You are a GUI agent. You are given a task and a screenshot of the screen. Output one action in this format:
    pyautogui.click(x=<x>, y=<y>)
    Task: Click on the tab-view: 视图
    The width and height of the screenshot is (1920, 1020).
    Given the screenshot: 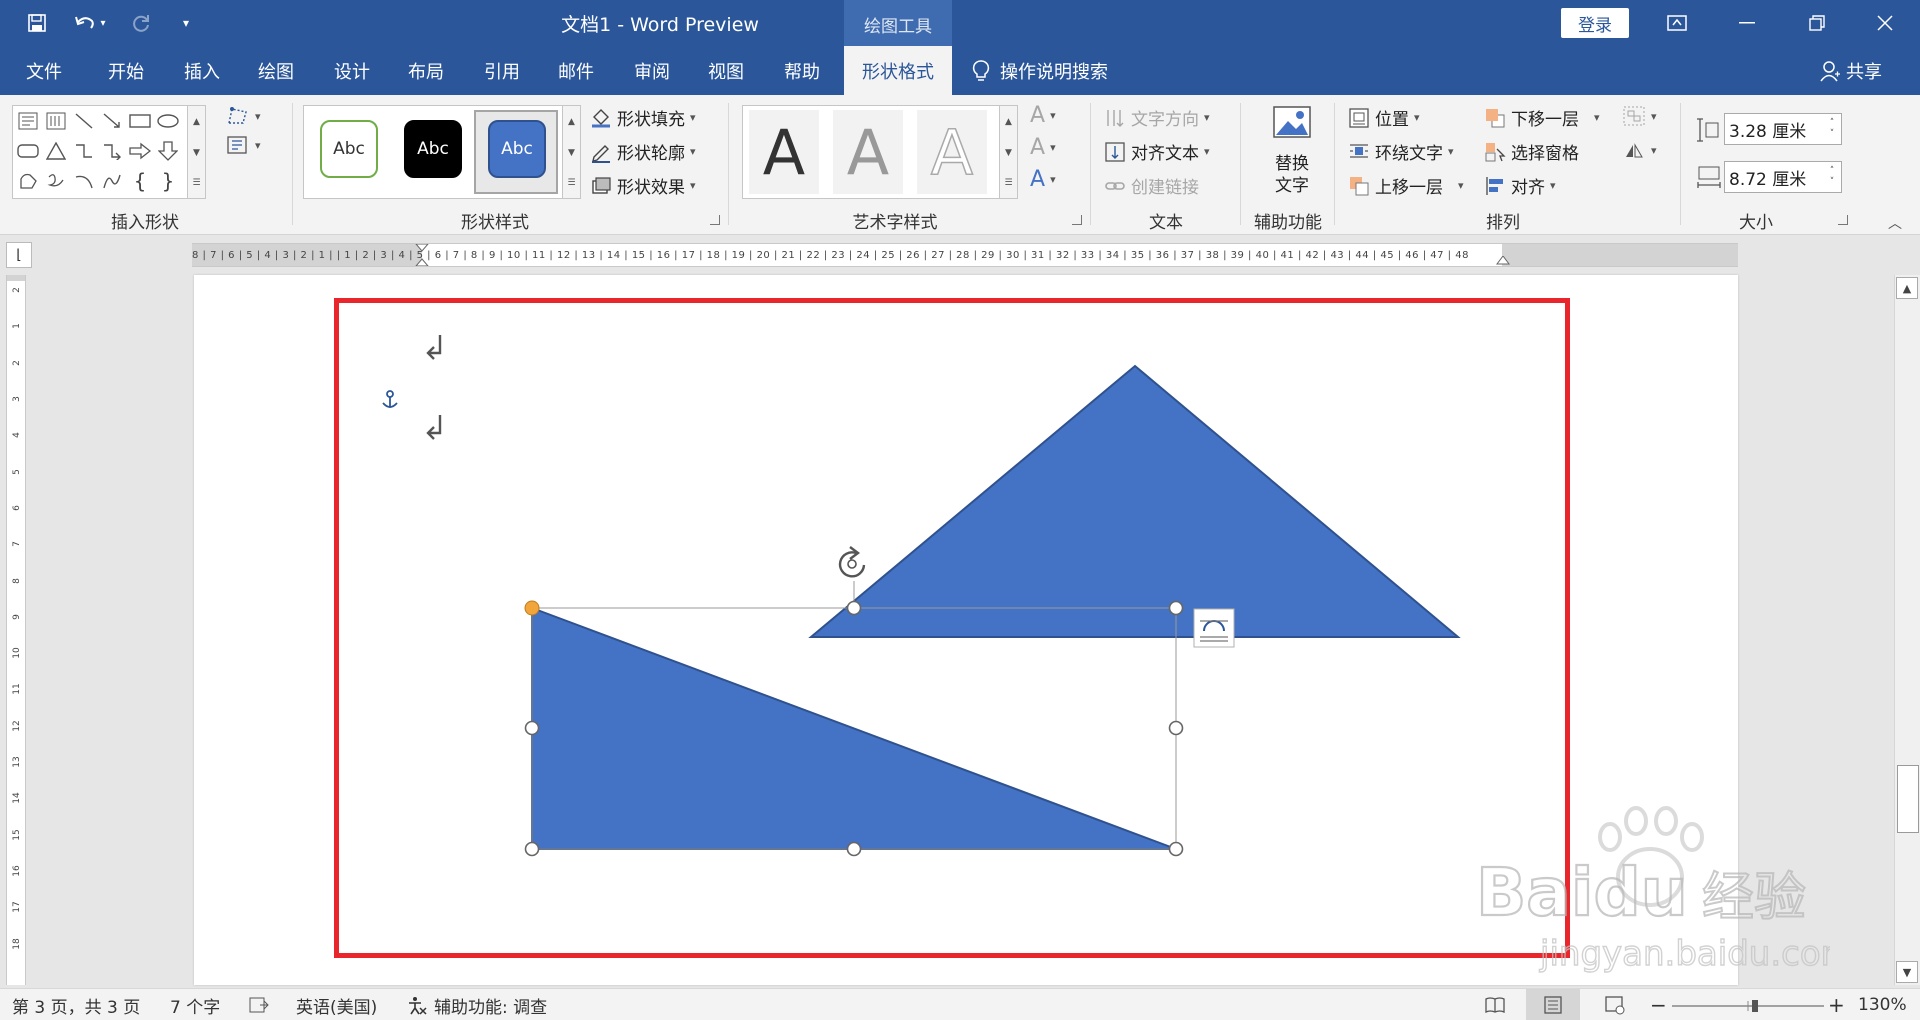 What is the action you would take?
    pyautogui.click(x=726, y=70)
    